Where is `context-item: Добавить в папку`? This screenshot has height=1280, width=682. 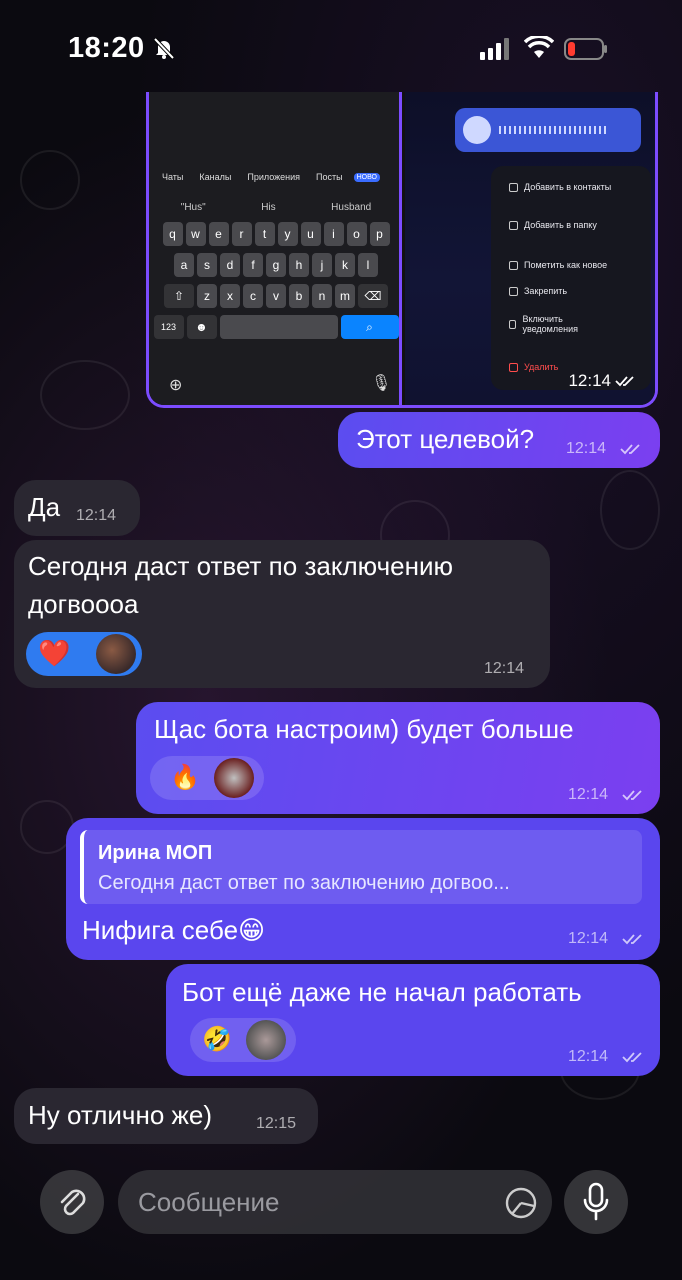 context-item: Добавить в папку is located at coordinates (553, 225).